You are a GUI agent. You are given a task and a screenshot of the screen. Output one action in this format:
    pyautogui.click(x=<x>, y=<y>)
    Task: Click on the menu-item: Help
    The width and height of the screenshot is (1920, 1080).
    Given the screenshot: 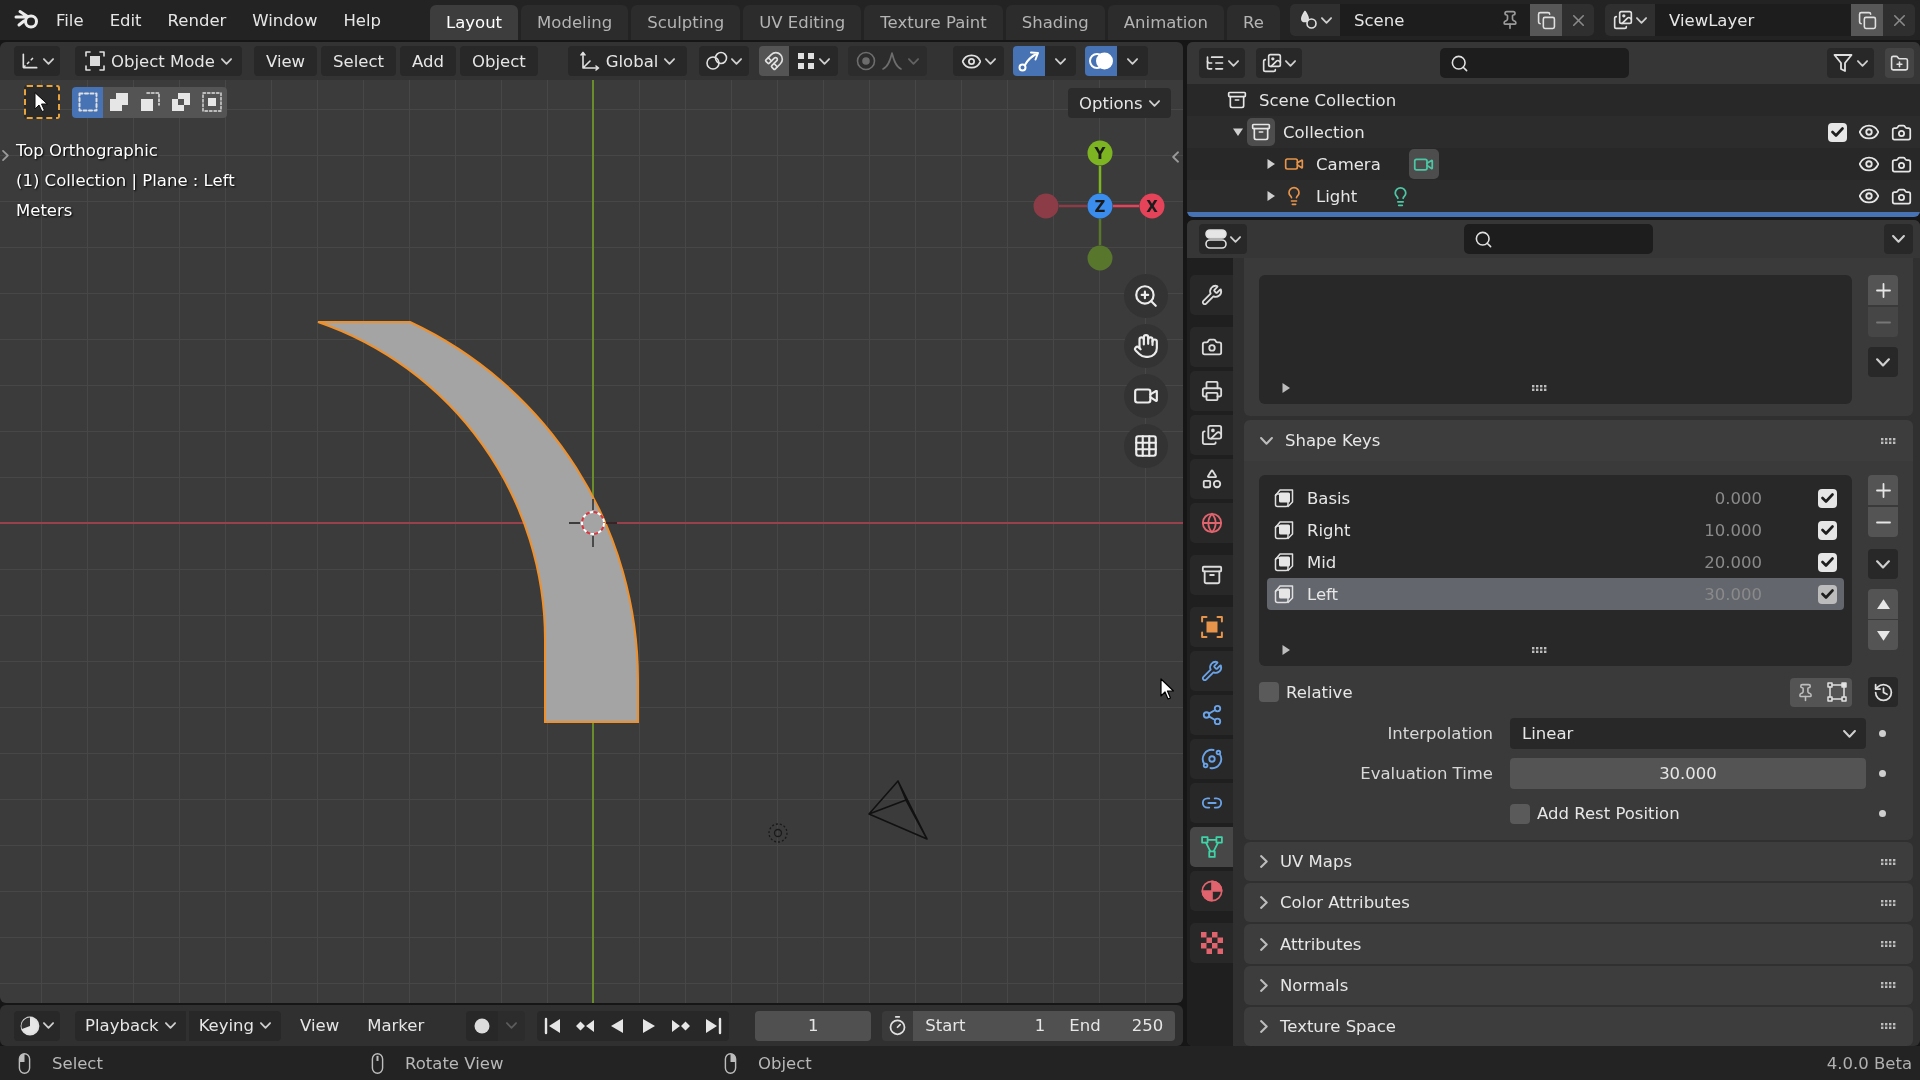 What is the action you would take?
    pyautogui.click(x=362, y=20)
    